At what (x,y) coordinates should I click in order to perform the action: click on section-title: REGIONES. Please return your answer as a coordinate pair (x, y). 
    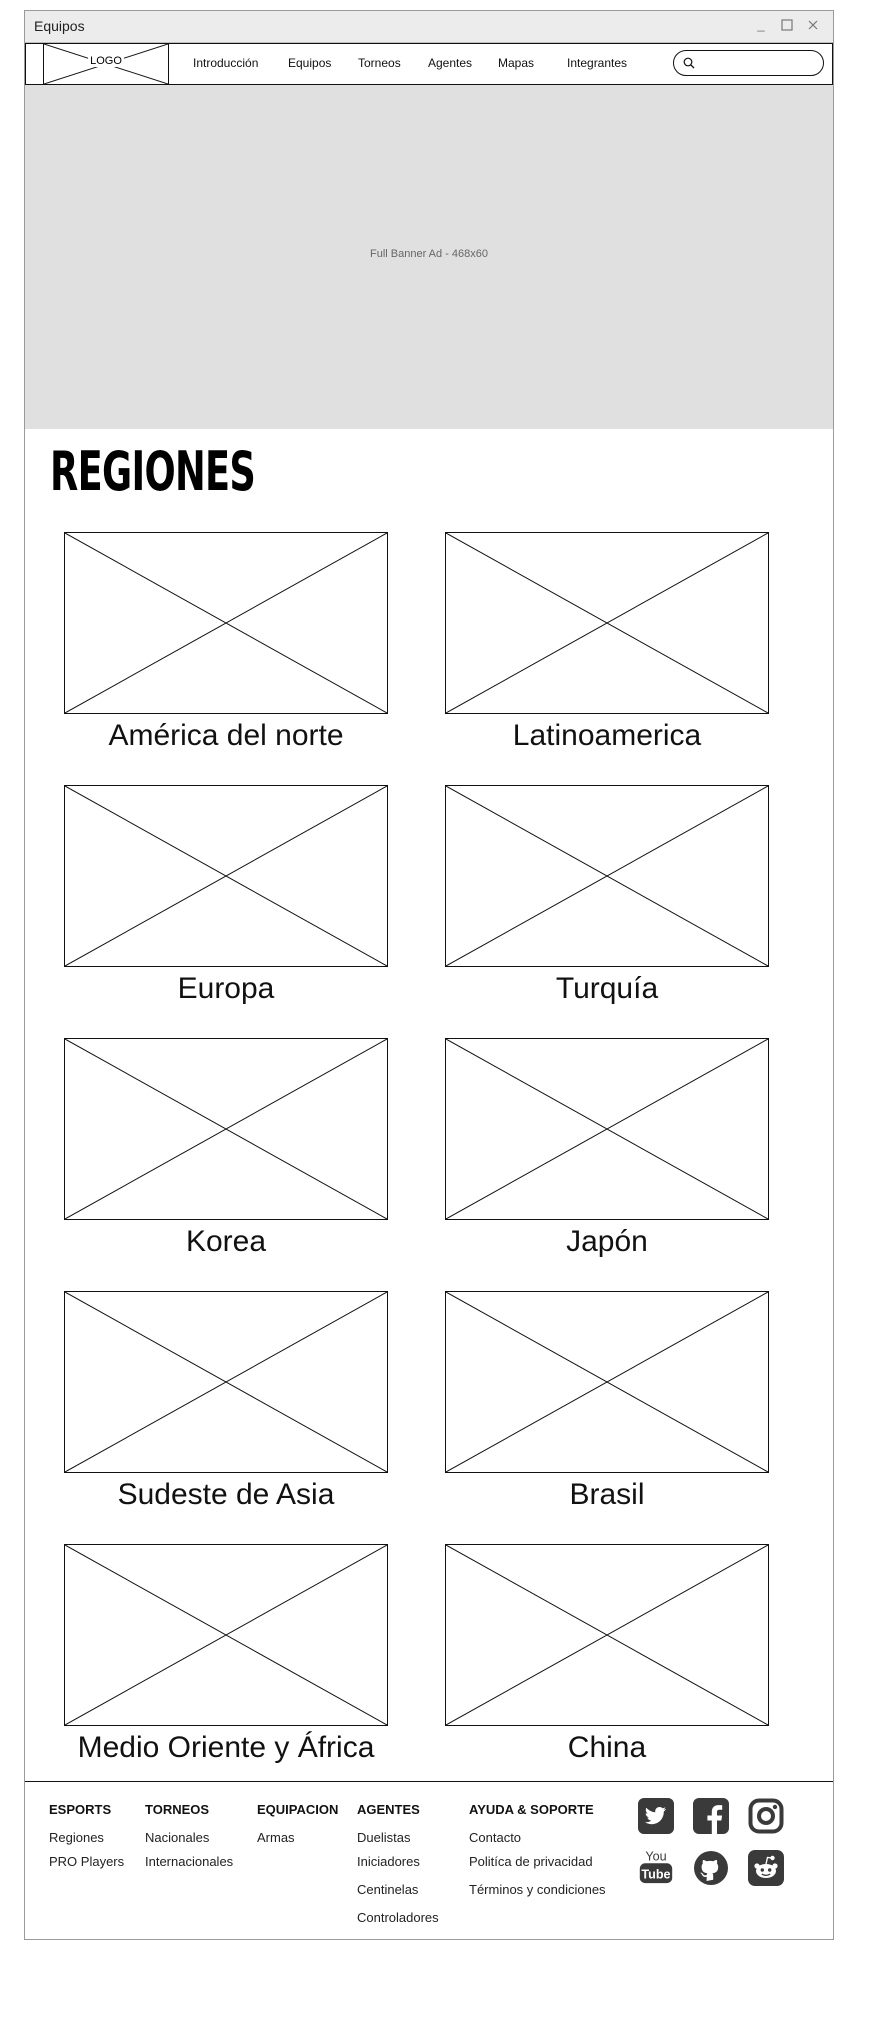
    Looking at the image, I should click on (153, 471).